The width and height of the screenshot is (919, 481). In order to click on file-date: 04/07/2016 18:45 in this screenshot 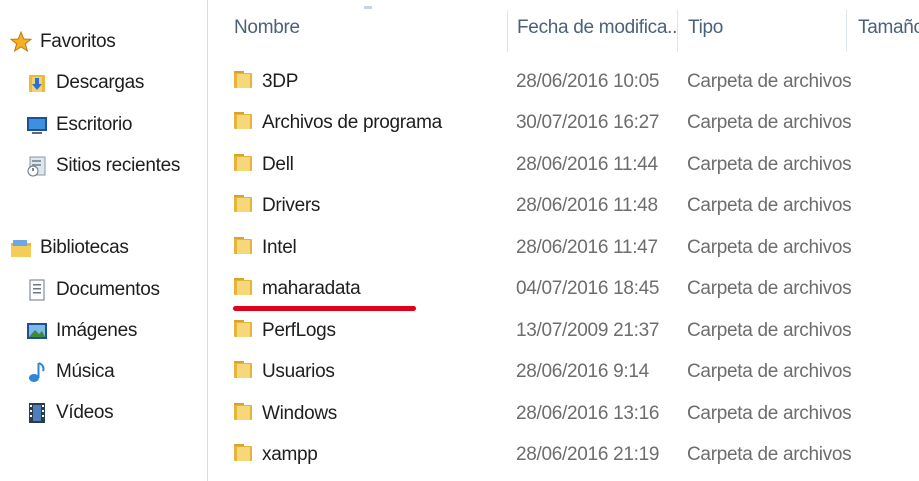, I will do `click(588, 288)`.